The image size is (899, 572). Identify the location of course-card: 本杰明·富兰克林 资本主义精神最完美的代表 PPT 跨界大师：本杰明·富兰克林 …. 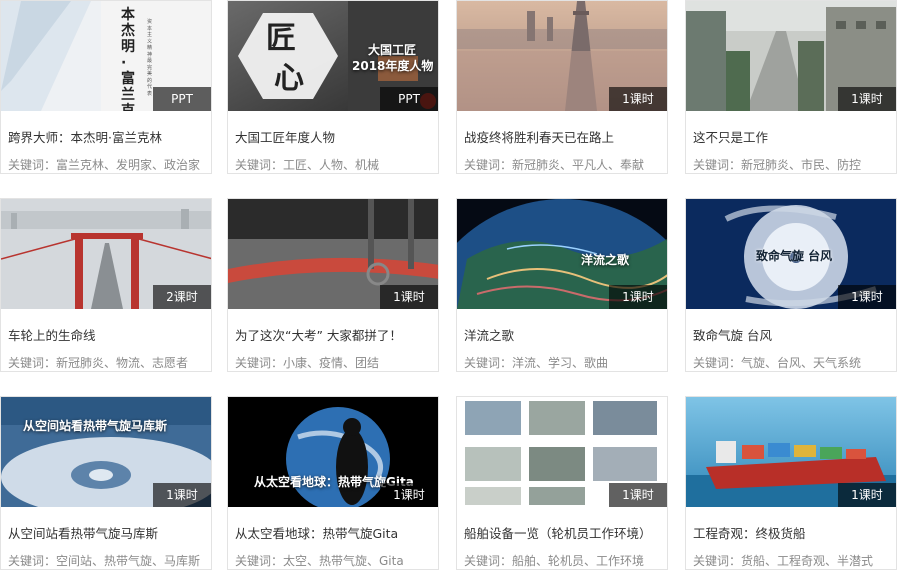
(106, 87).